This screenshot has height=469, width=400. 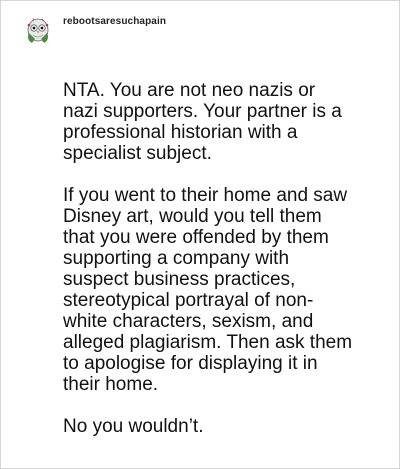 I want to click on snowy-owl-avatar-icon, so click(x=38, y=30).